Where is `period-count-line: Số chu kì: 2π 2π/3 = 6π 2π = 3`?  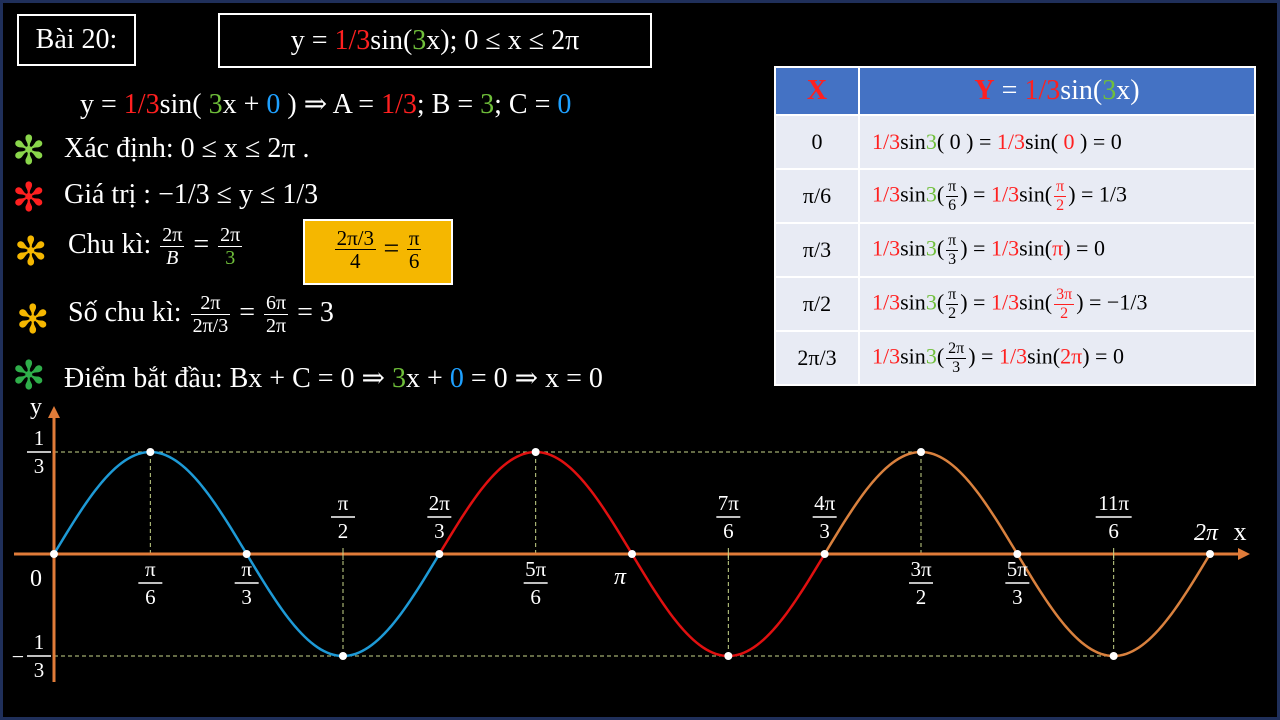
period-count-line: Số chu kì: 2π 2π/3 = 6π 2π = 3 is located at coordinates (201, 314).